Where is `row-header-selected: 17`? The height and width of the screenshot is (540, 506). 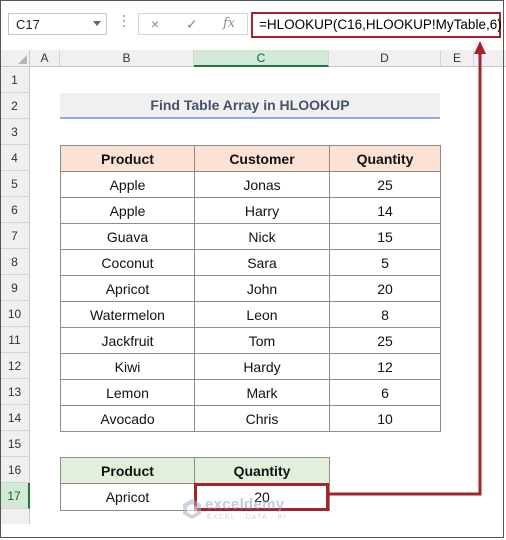
row-header-selected: 17 is located at coordinates (15, 496).